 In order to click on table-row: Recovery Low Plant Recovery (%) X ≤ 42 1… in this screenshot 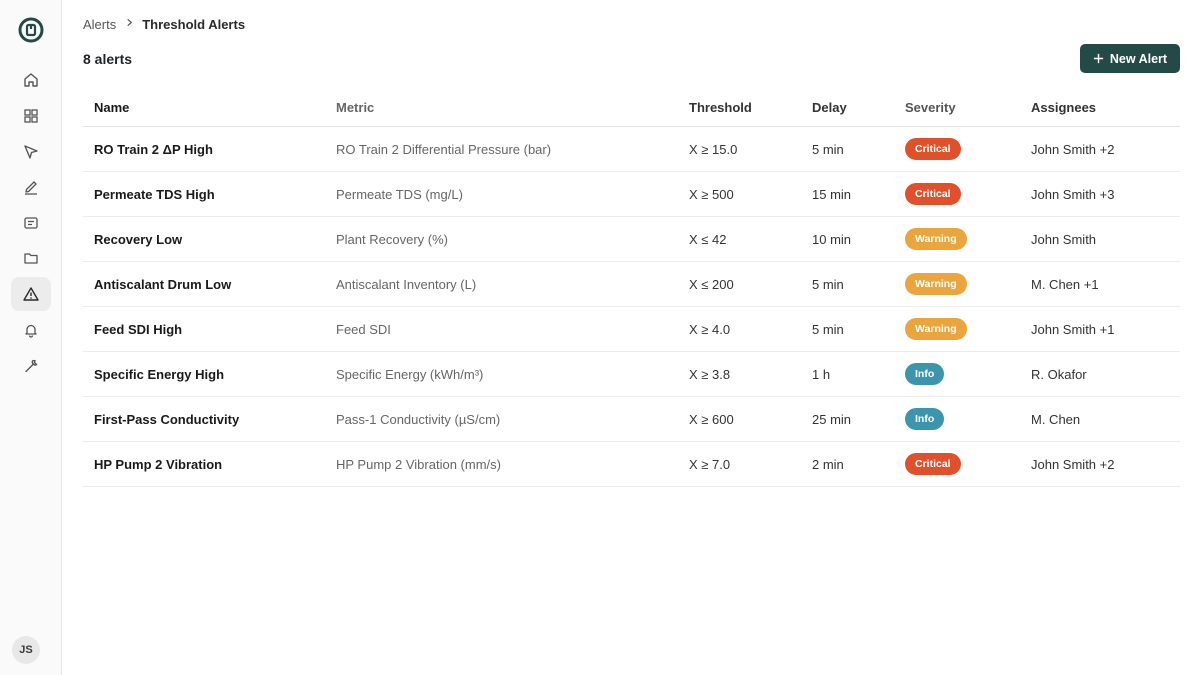, I will do `click(631, 239)`.